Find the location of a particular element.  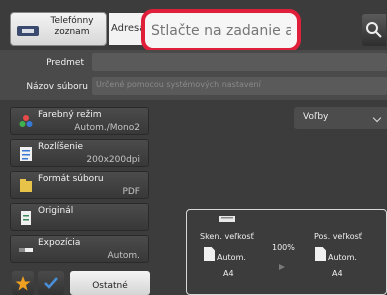

phonebook-icon is located at coordinates (28, 31).